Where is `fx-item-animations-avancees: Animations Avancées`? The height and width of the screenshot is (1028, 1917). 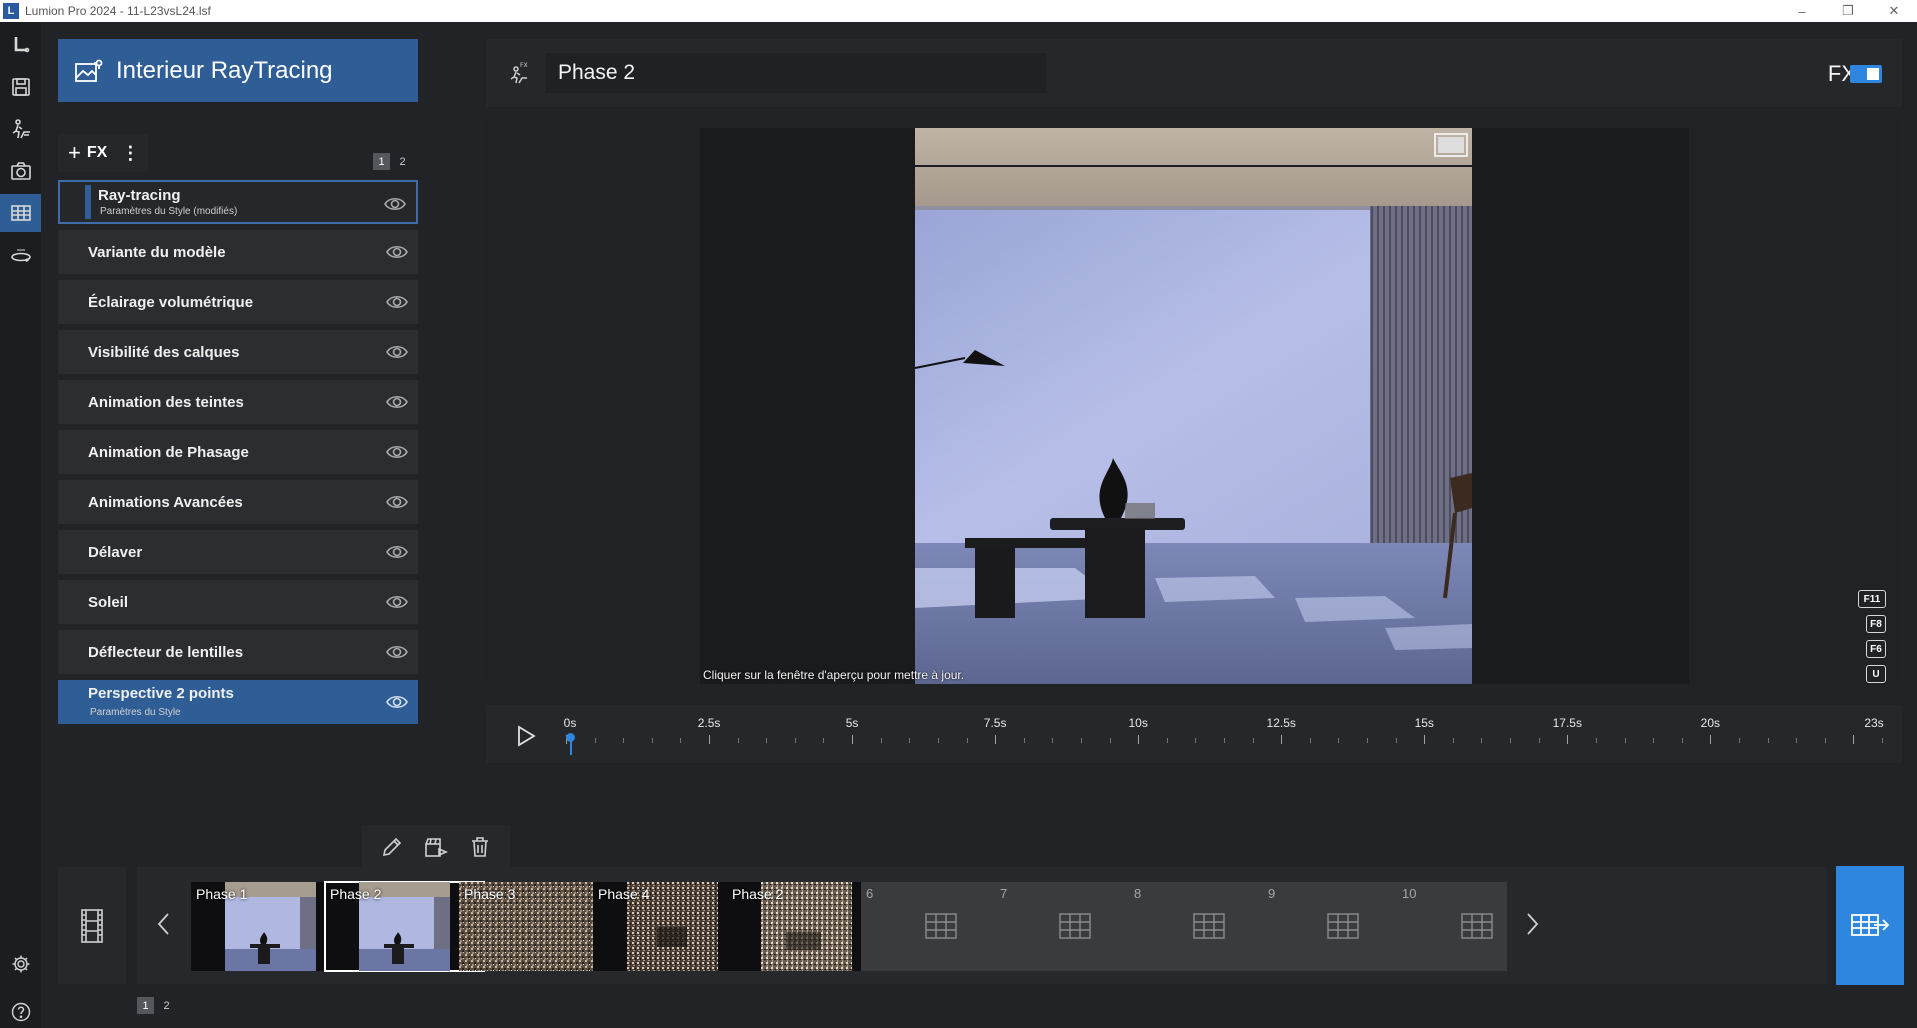
fx-item-animations-avancees: Animations Avancées is located at coordinates (238, 502).